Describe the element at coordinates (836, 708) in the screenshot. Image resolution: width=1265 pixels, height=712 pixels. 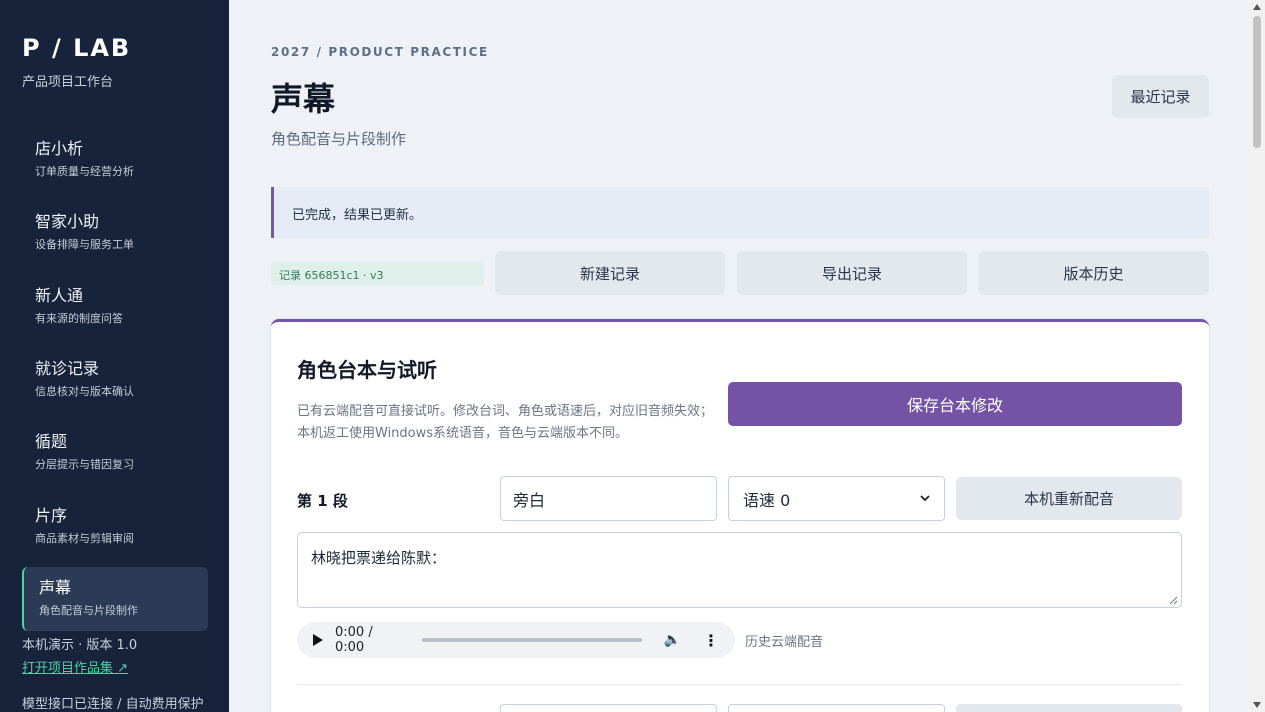
I see `next-speed-select` at that location.